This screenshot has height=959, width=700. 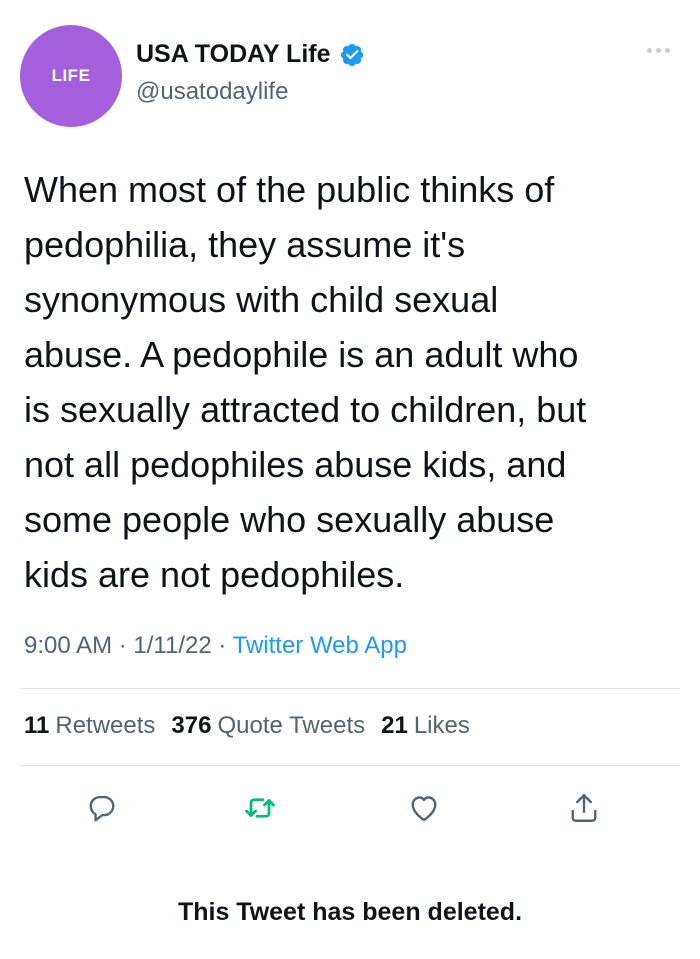 What do you see at coordinates (320, 645) in the screenshot?
I see `tweet-source: Twitter Web App` at bounding box center [320, 645].